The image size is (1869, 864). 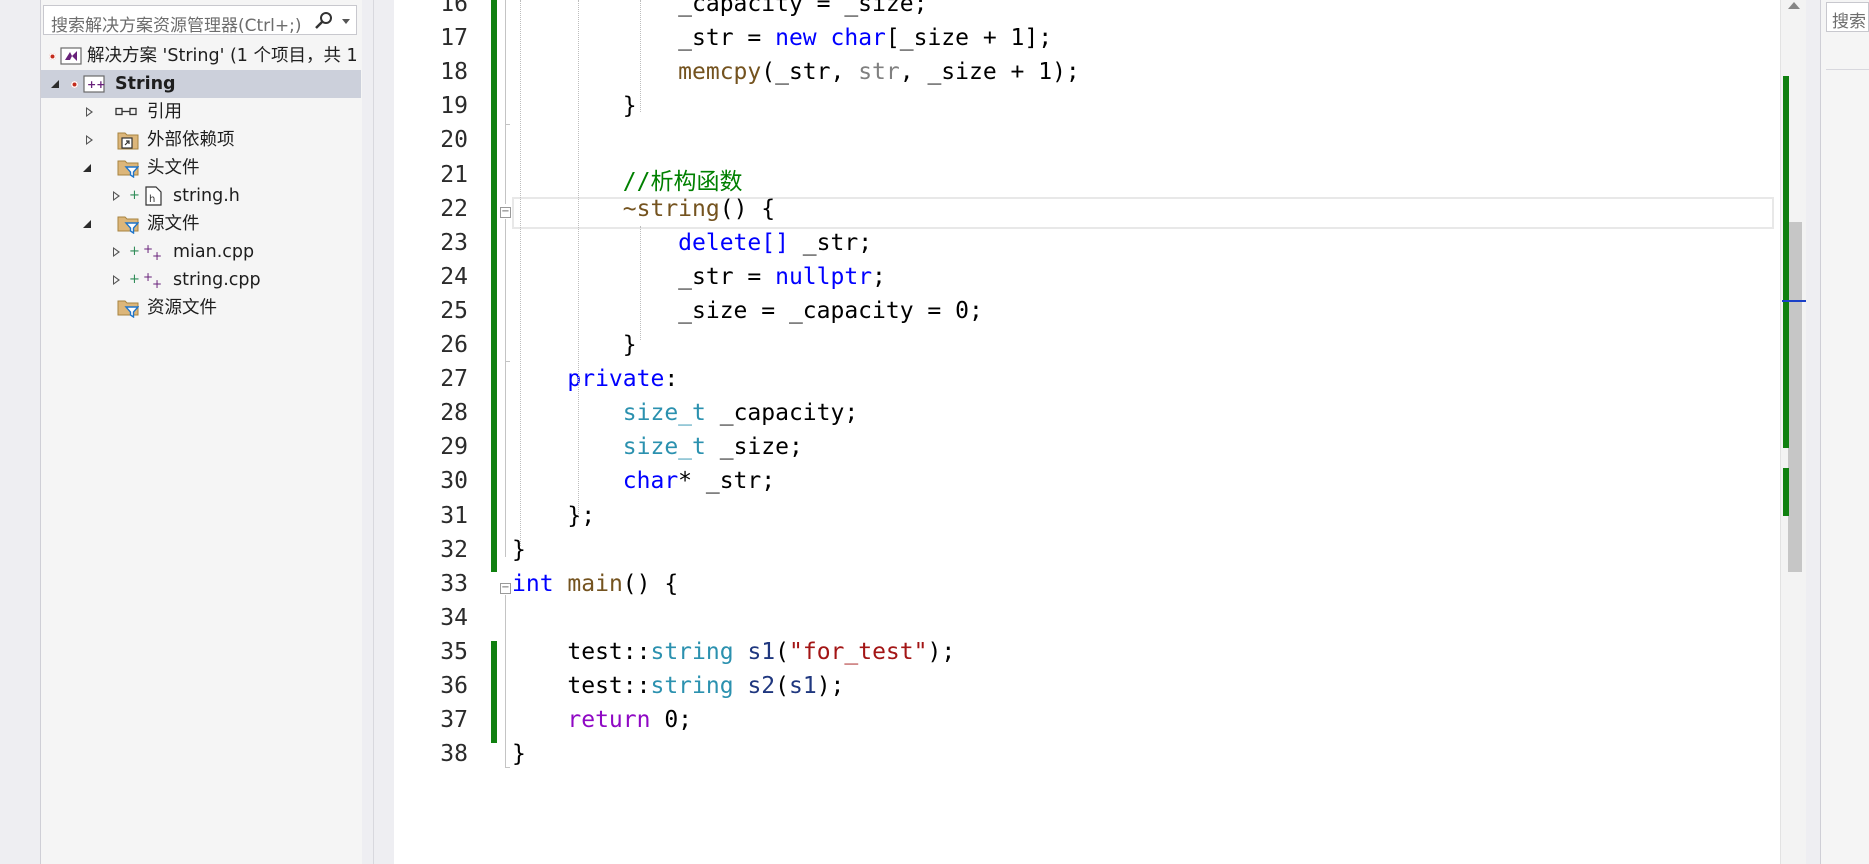 What do you see at coordinates (643, 209) in the screenshot?
I see `code-line: ~string() {` at bounding box center [643, 209].